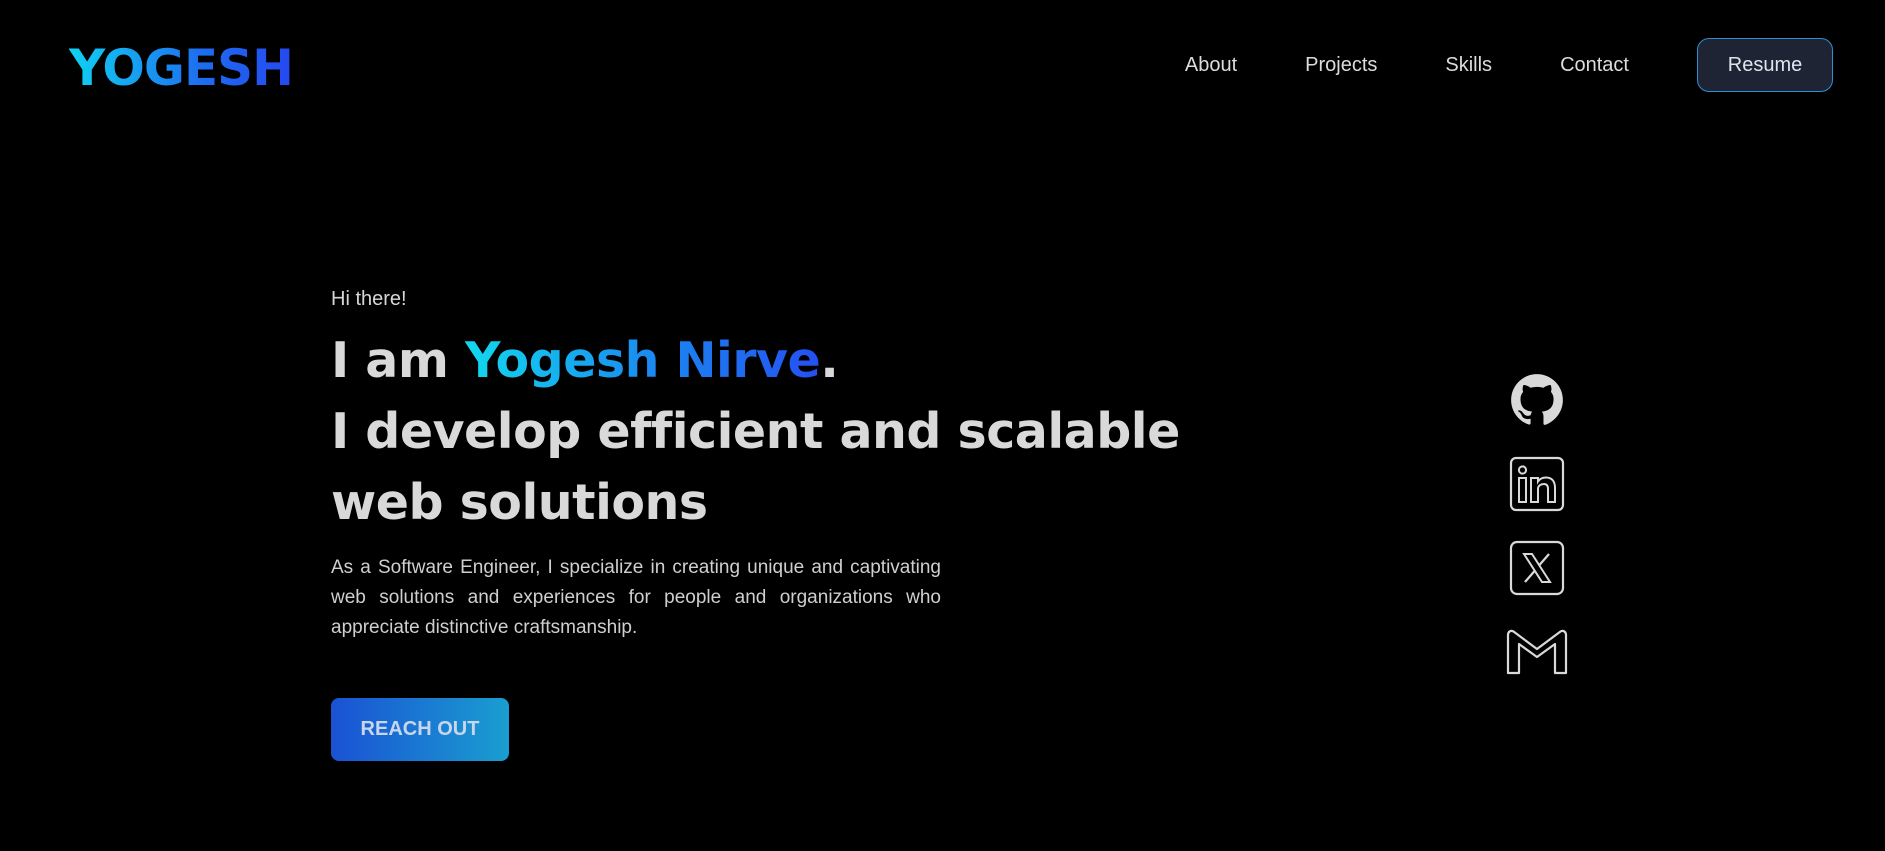 This screenshot has height=851, width=1885. I want to click on nav-skills: Skills, so click(1468, 65).